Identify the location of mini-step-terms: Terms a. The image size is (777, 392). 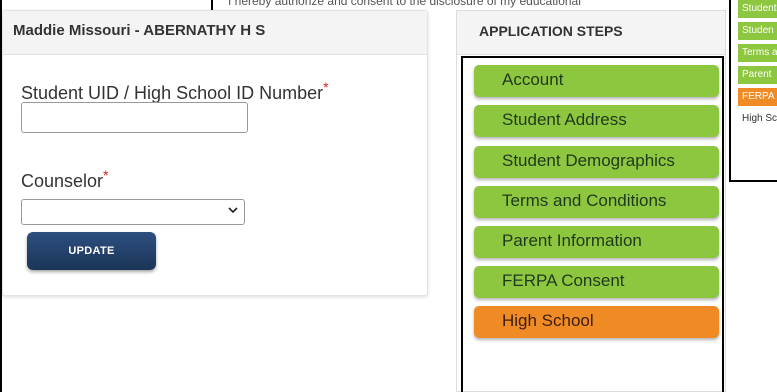
(757, 53).